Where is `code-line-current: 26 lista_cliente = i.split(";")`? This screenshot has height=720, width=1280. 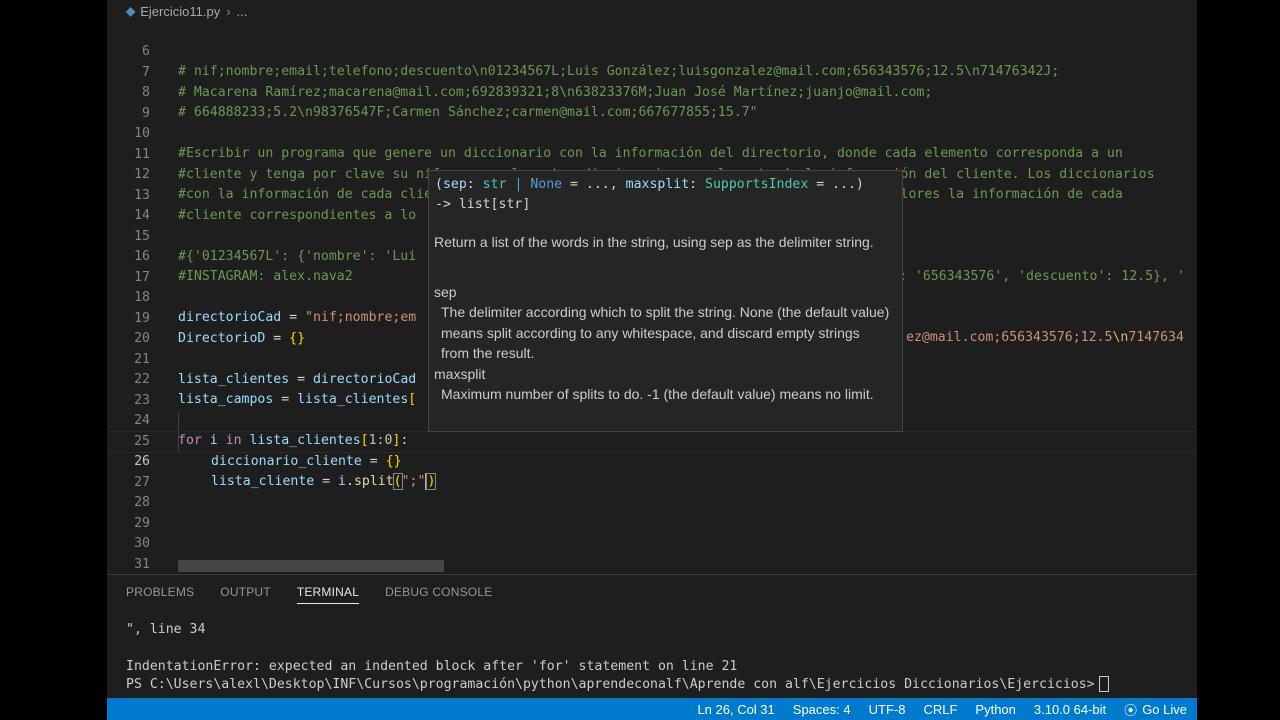
code-line-current: 26 lista_cliente = i.split(";") is located at coordinates (652, 460).